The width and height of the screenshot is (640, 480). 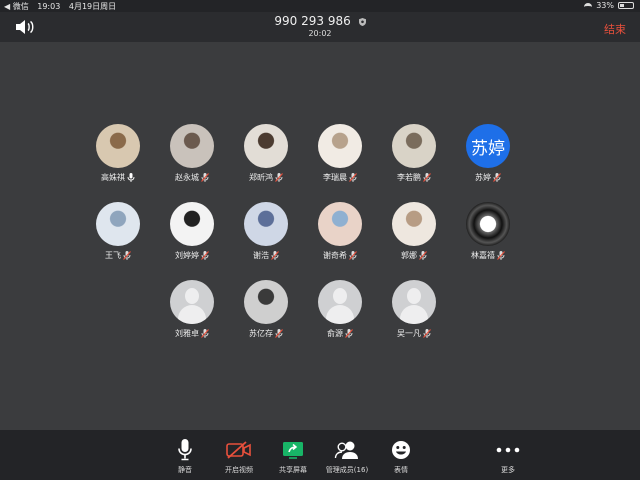 I want to click on participant-name-row: 吴一凡, so click(x=414, y=333).